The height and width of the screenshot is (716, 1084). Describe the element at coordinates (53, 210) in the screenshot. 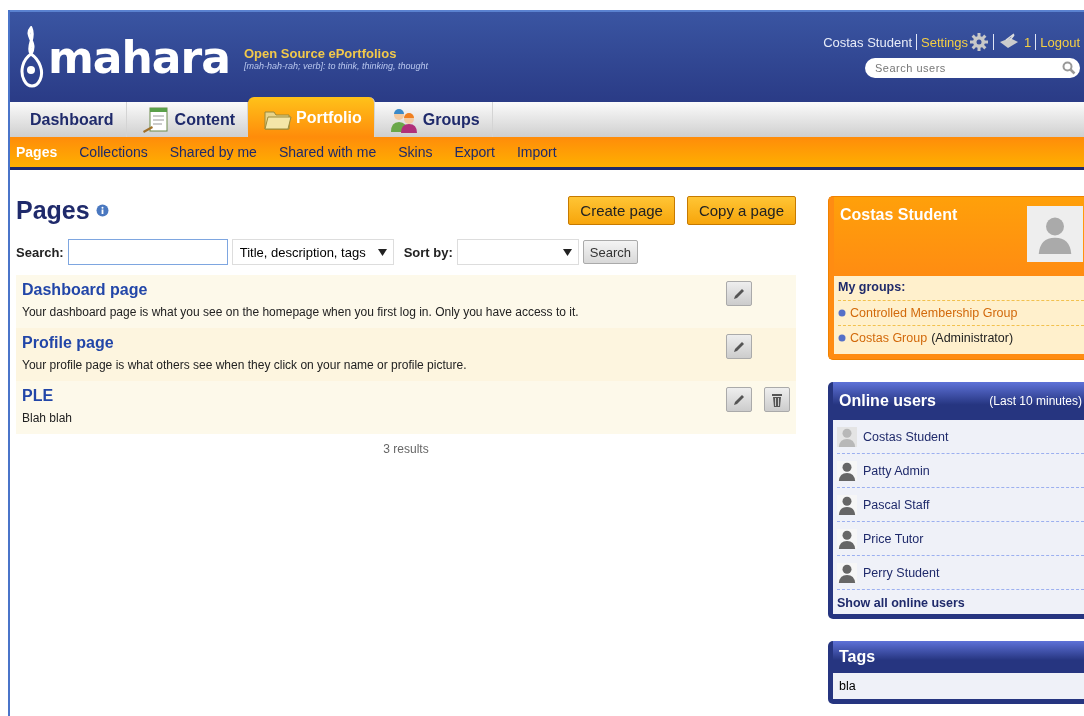

I see `page-title: Pages` at that location.